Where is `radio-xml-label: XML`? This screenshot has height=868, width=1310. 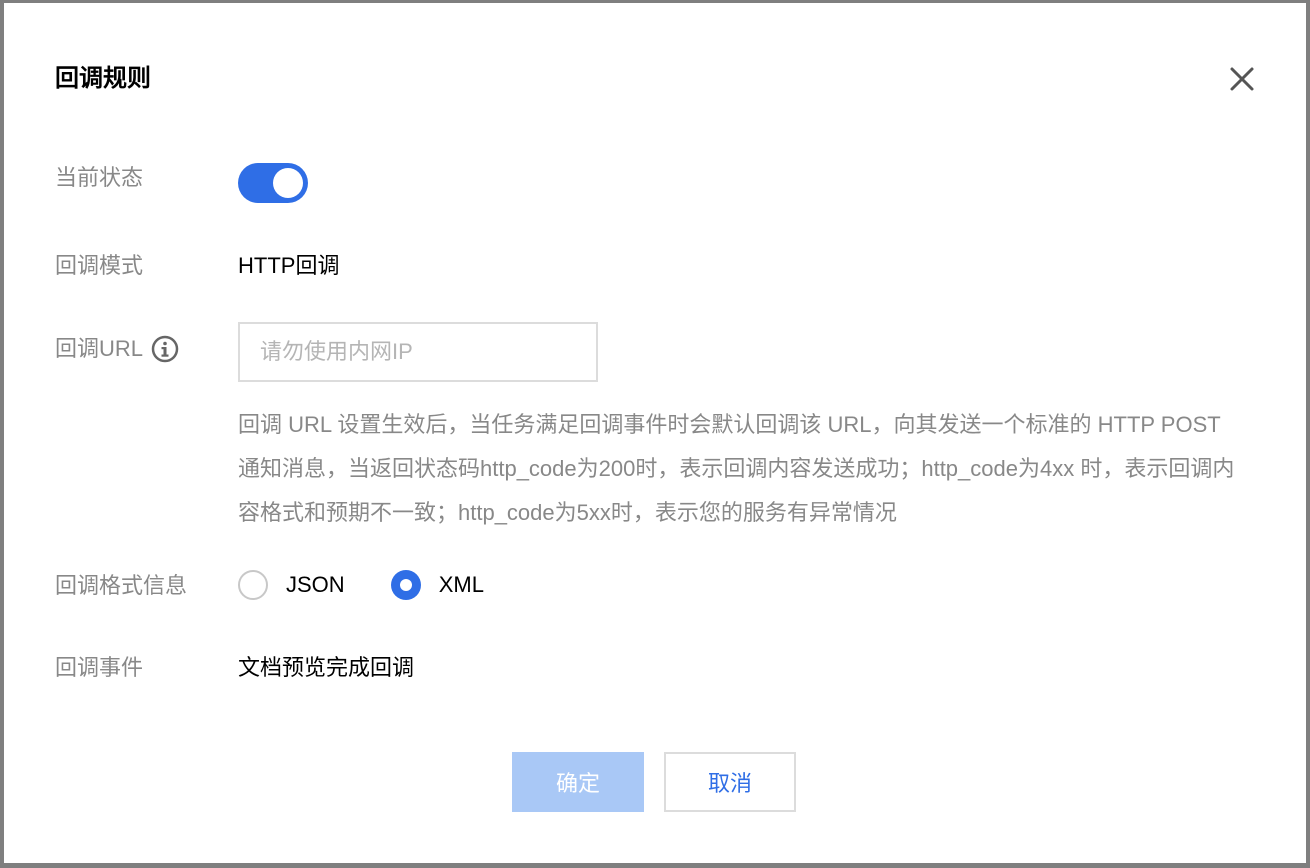
radio-xml-label: XML is located at coordinates (461, 584).